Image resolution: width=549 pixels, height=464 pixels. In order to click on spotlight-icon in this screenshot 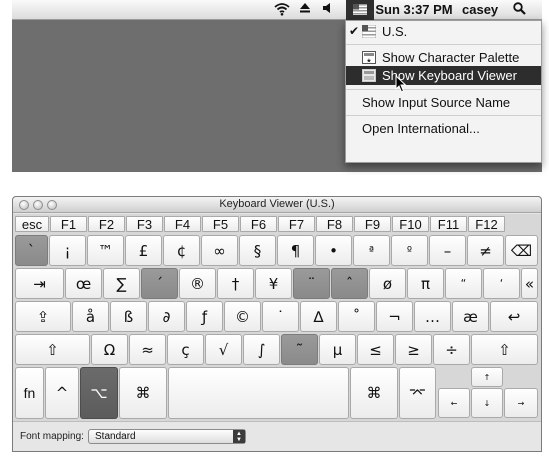, I will do `click(520, 10)`.